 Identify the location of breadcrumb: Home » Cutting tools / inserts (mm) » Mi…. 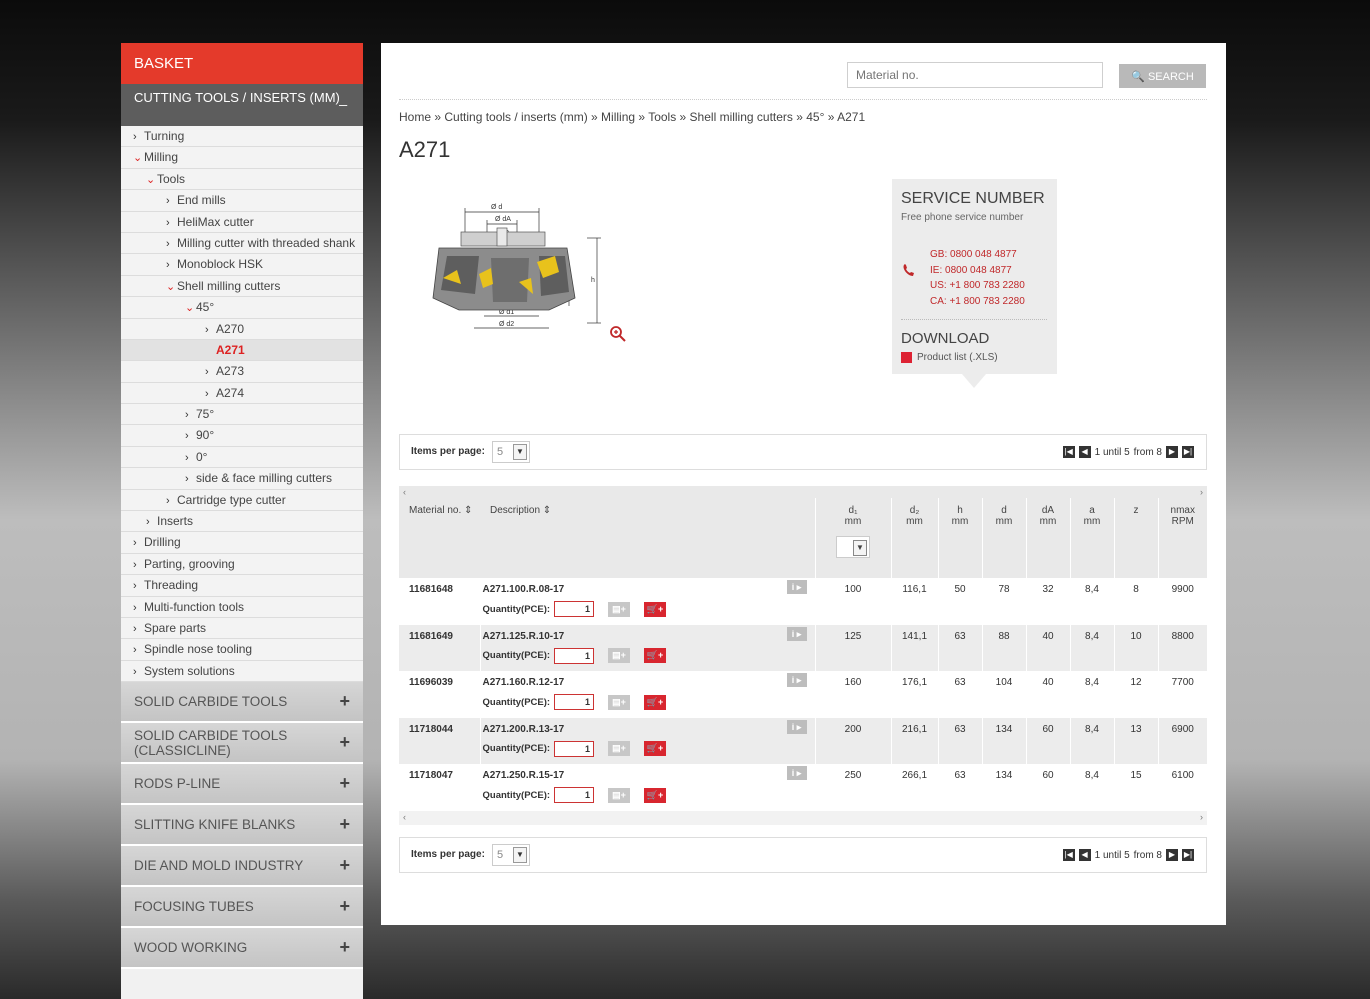
(632, 117).